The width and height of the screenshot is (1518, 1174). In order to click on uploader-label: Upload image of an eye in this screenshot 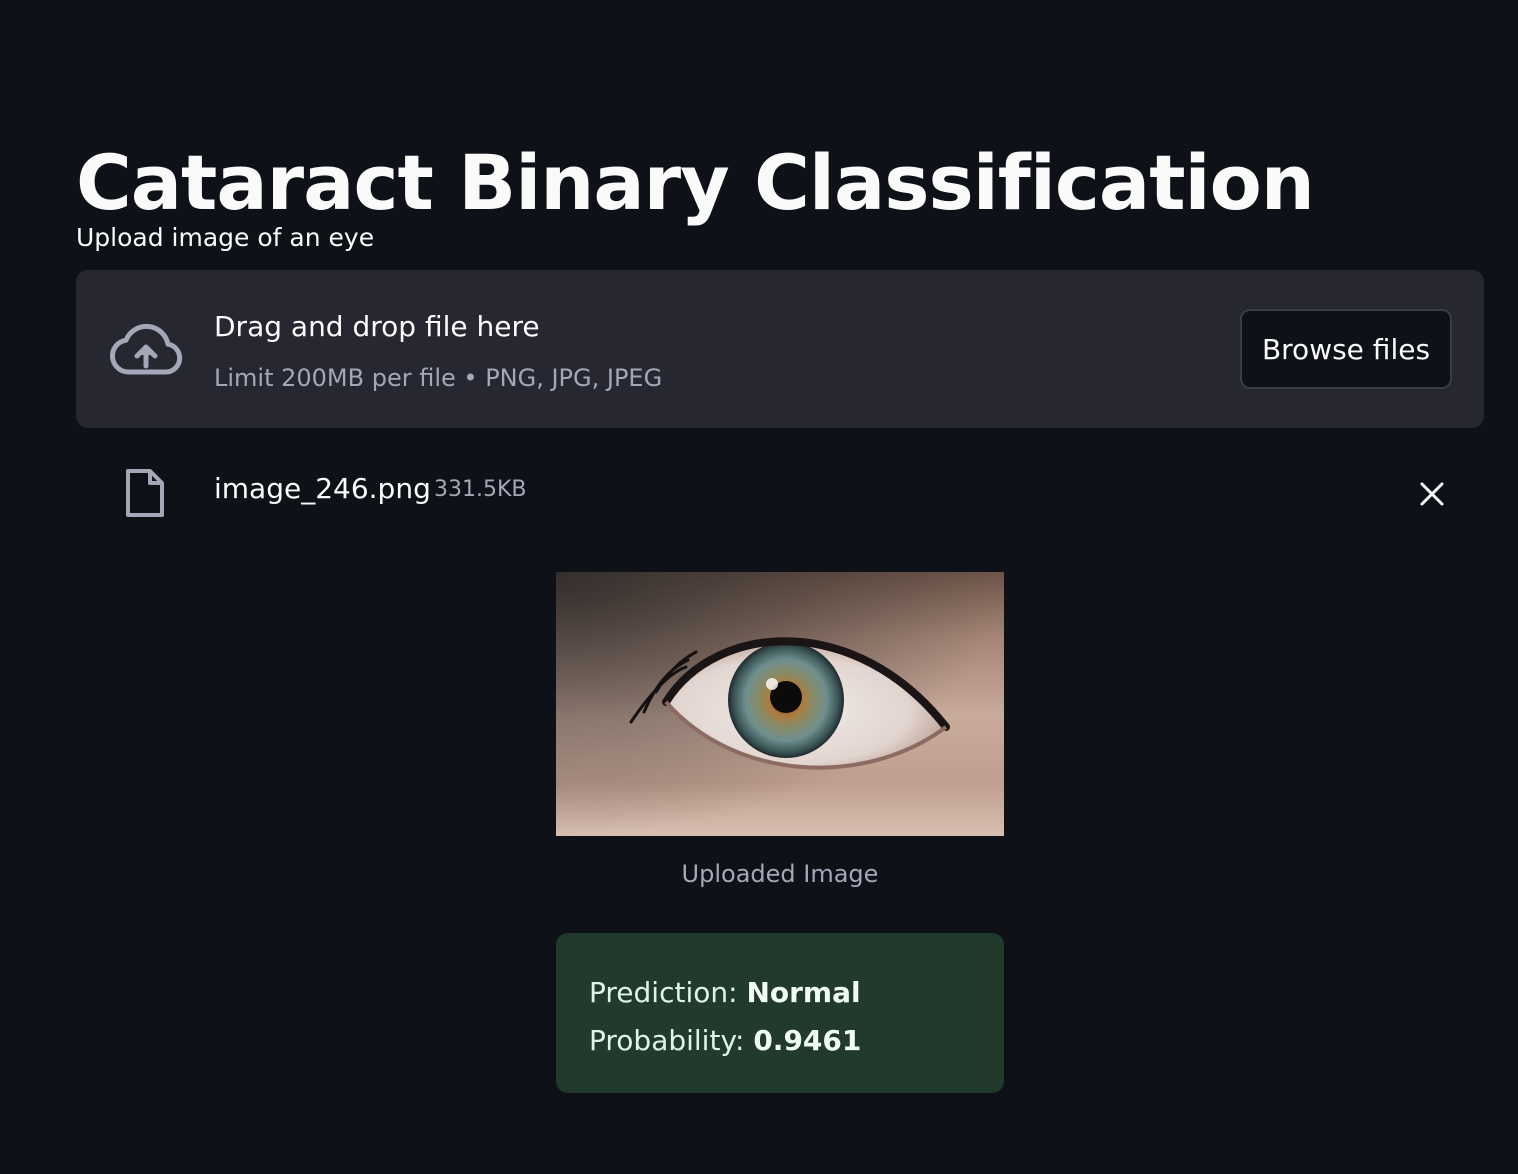, I will do `click(225, 237)`.